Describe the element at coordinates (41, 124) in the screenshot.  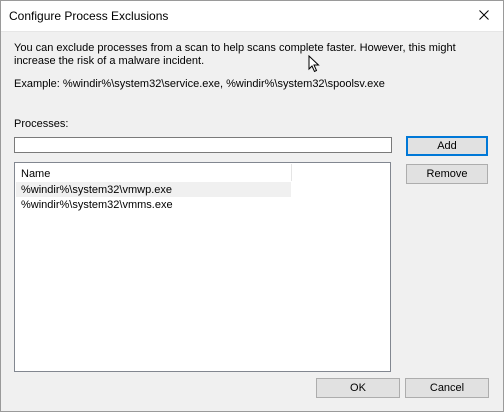
I see `processes-label: Processes:` at that location.